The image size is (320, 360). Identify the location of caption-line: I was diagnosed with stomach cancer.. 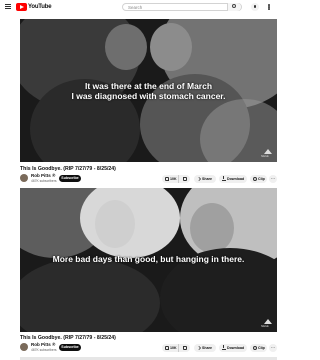
(148, 96).